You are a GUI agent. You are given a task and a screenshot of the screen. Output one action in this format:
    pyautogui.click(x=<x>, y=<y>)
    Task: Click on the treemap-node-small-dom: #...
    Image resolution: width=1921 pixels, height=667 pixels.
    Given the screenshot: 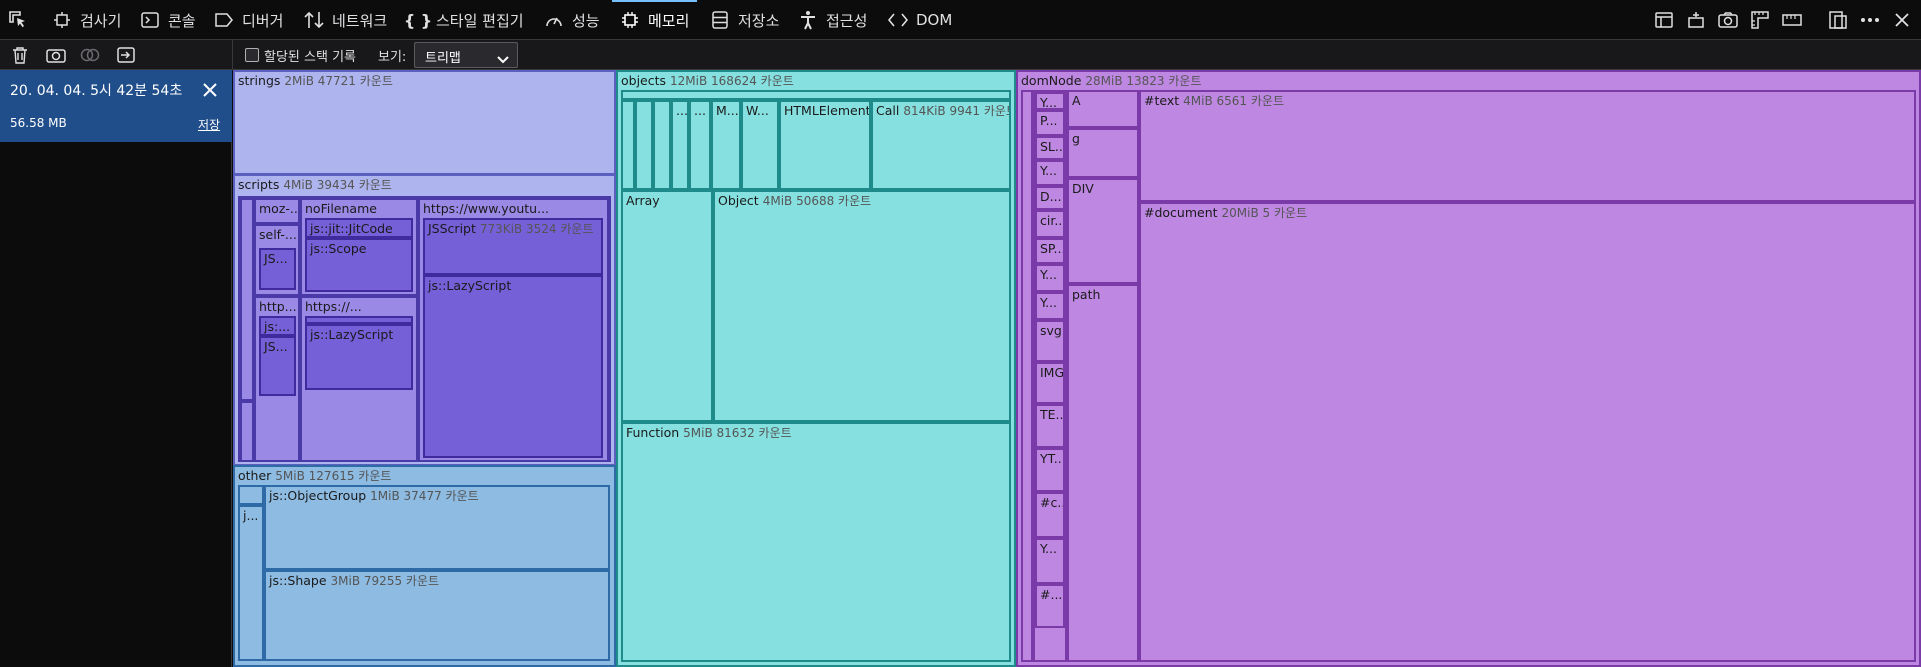 What is the action you would take?
    pyautogui.click(x=1050, y=606)
    